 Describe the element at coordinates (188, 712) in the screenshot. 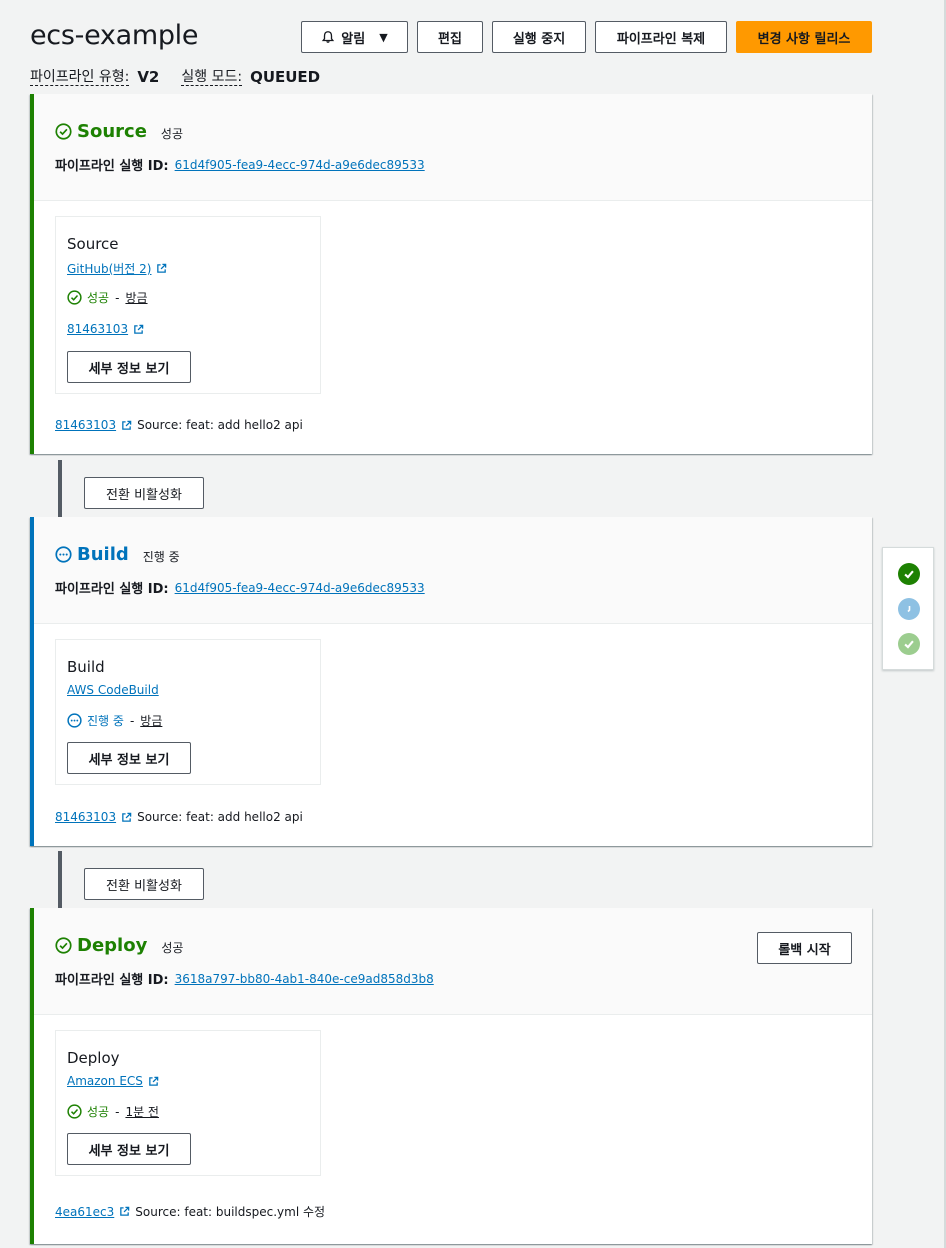

I see `action-card: Build AWS CodeBuild 진행 중 - 방금 세부 정보 보기` at that location.